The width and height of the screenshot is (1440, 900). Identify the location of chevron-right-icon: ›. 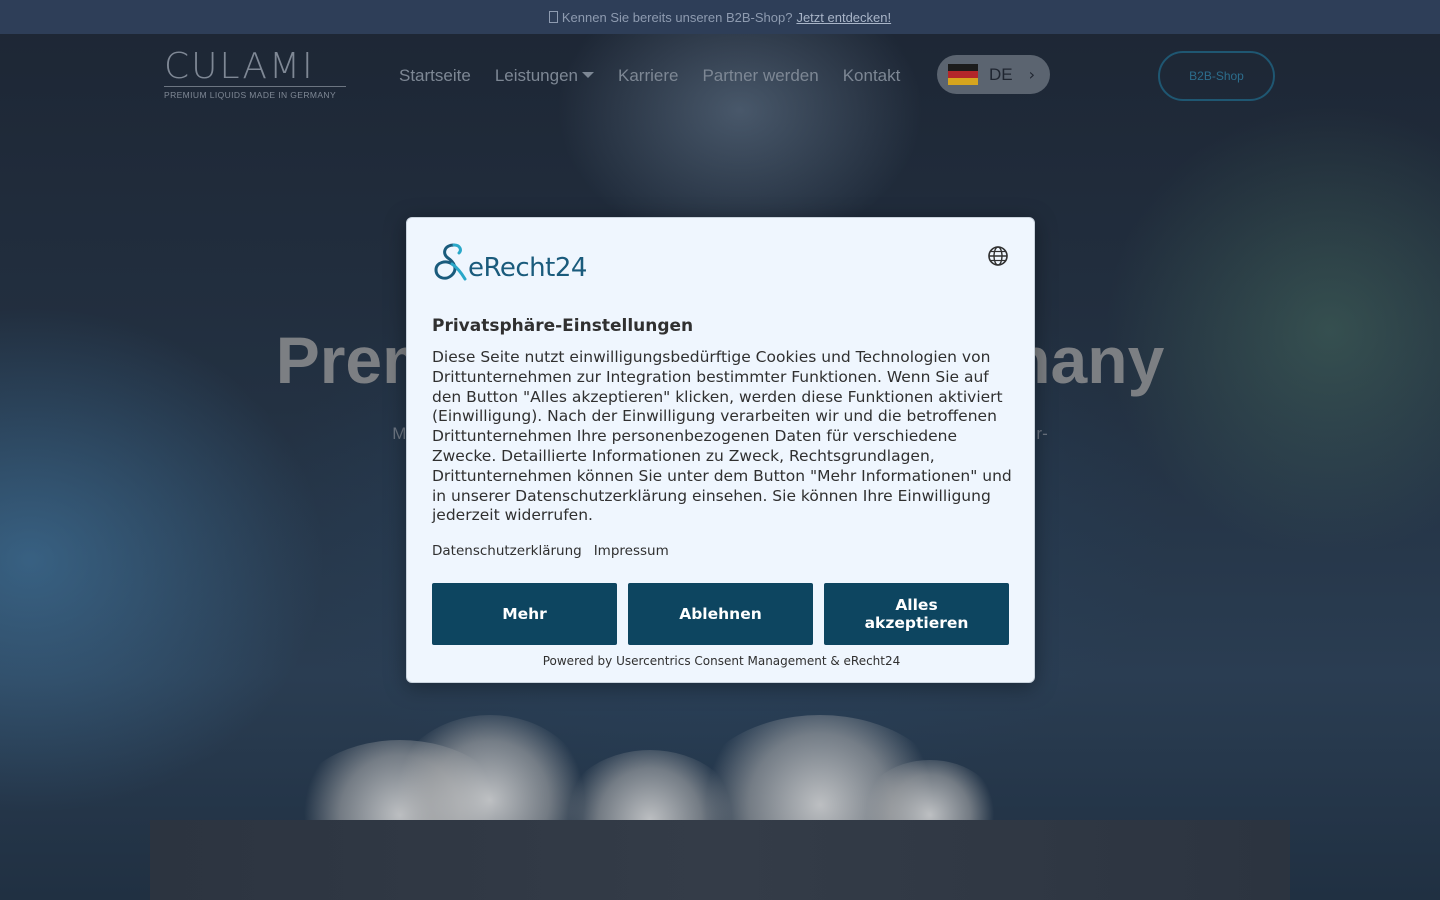
(1032, 74).